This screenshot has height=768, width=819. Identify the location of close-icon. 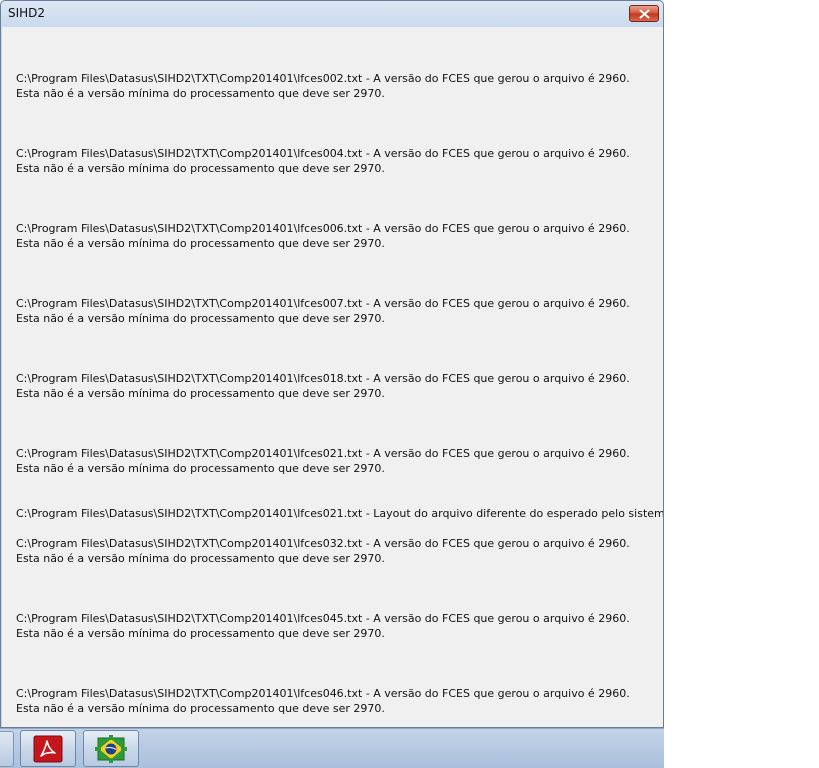
(644, 13).